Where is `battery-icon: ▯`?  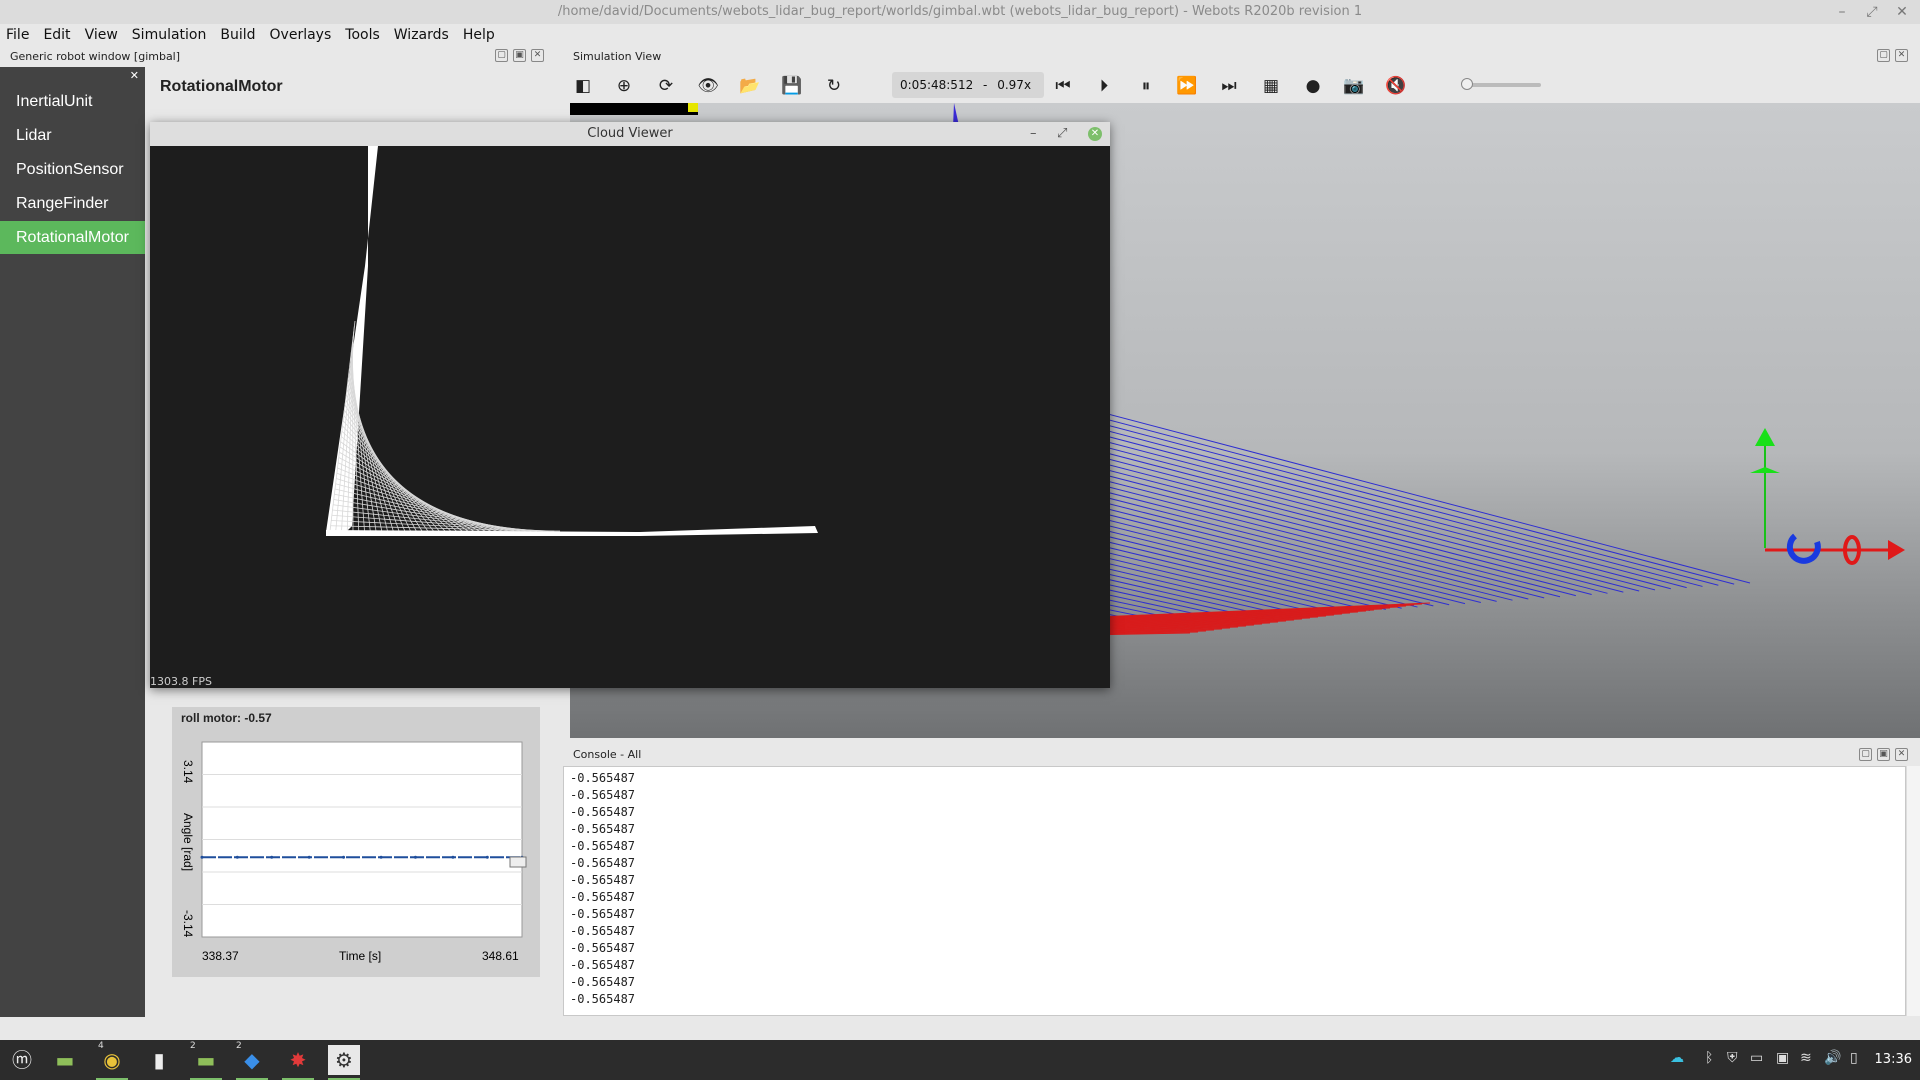 battery-icon: ▯ is located at coordinates (1854, 1058).